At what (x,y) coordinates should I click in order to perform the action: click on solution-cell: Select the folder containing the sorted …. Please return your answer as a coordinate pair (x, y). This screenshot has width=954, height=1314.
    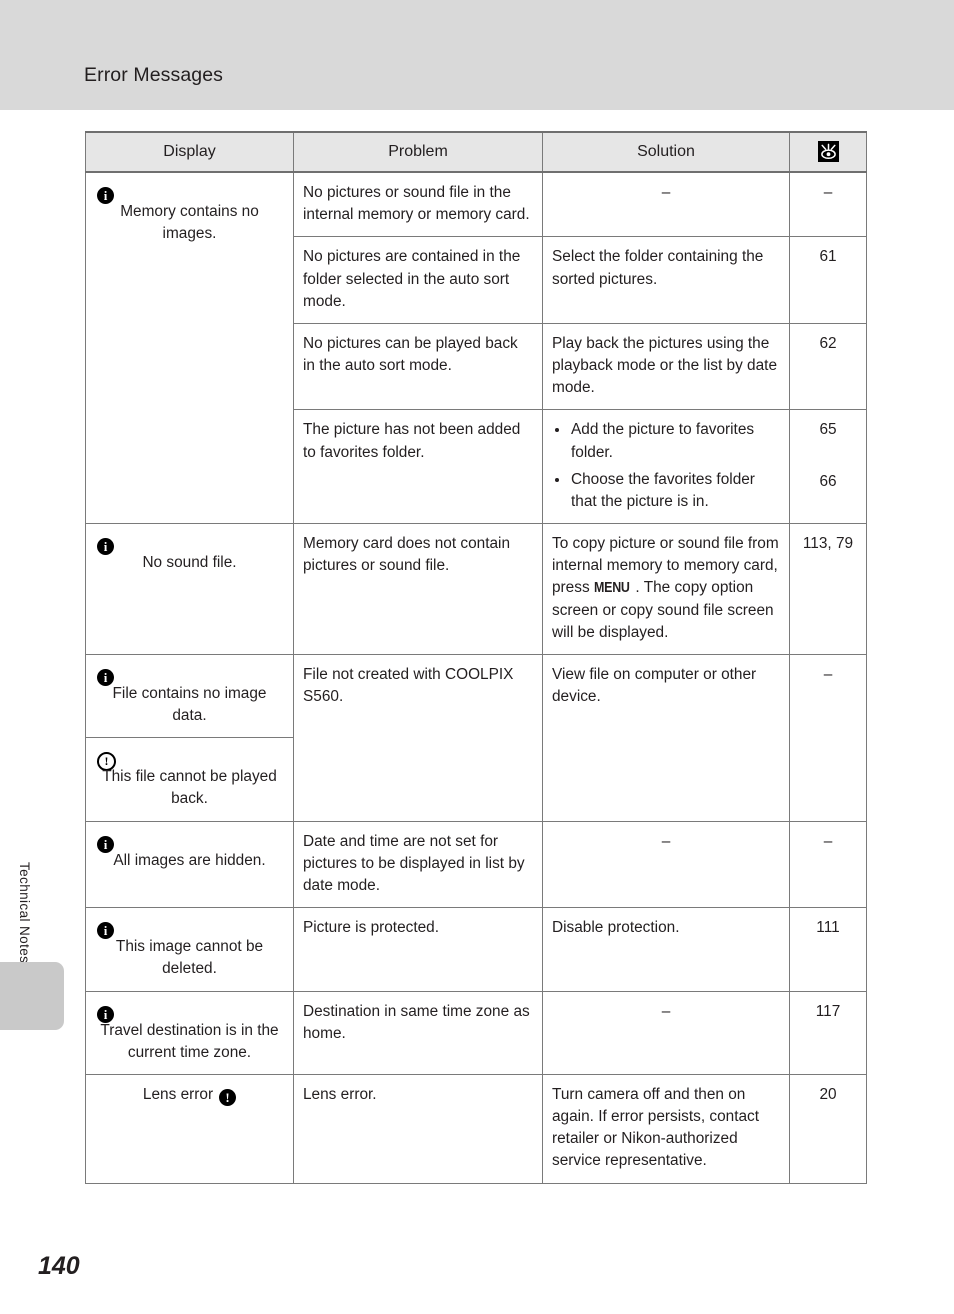
    Looking at the image, I should click on (666, 280).